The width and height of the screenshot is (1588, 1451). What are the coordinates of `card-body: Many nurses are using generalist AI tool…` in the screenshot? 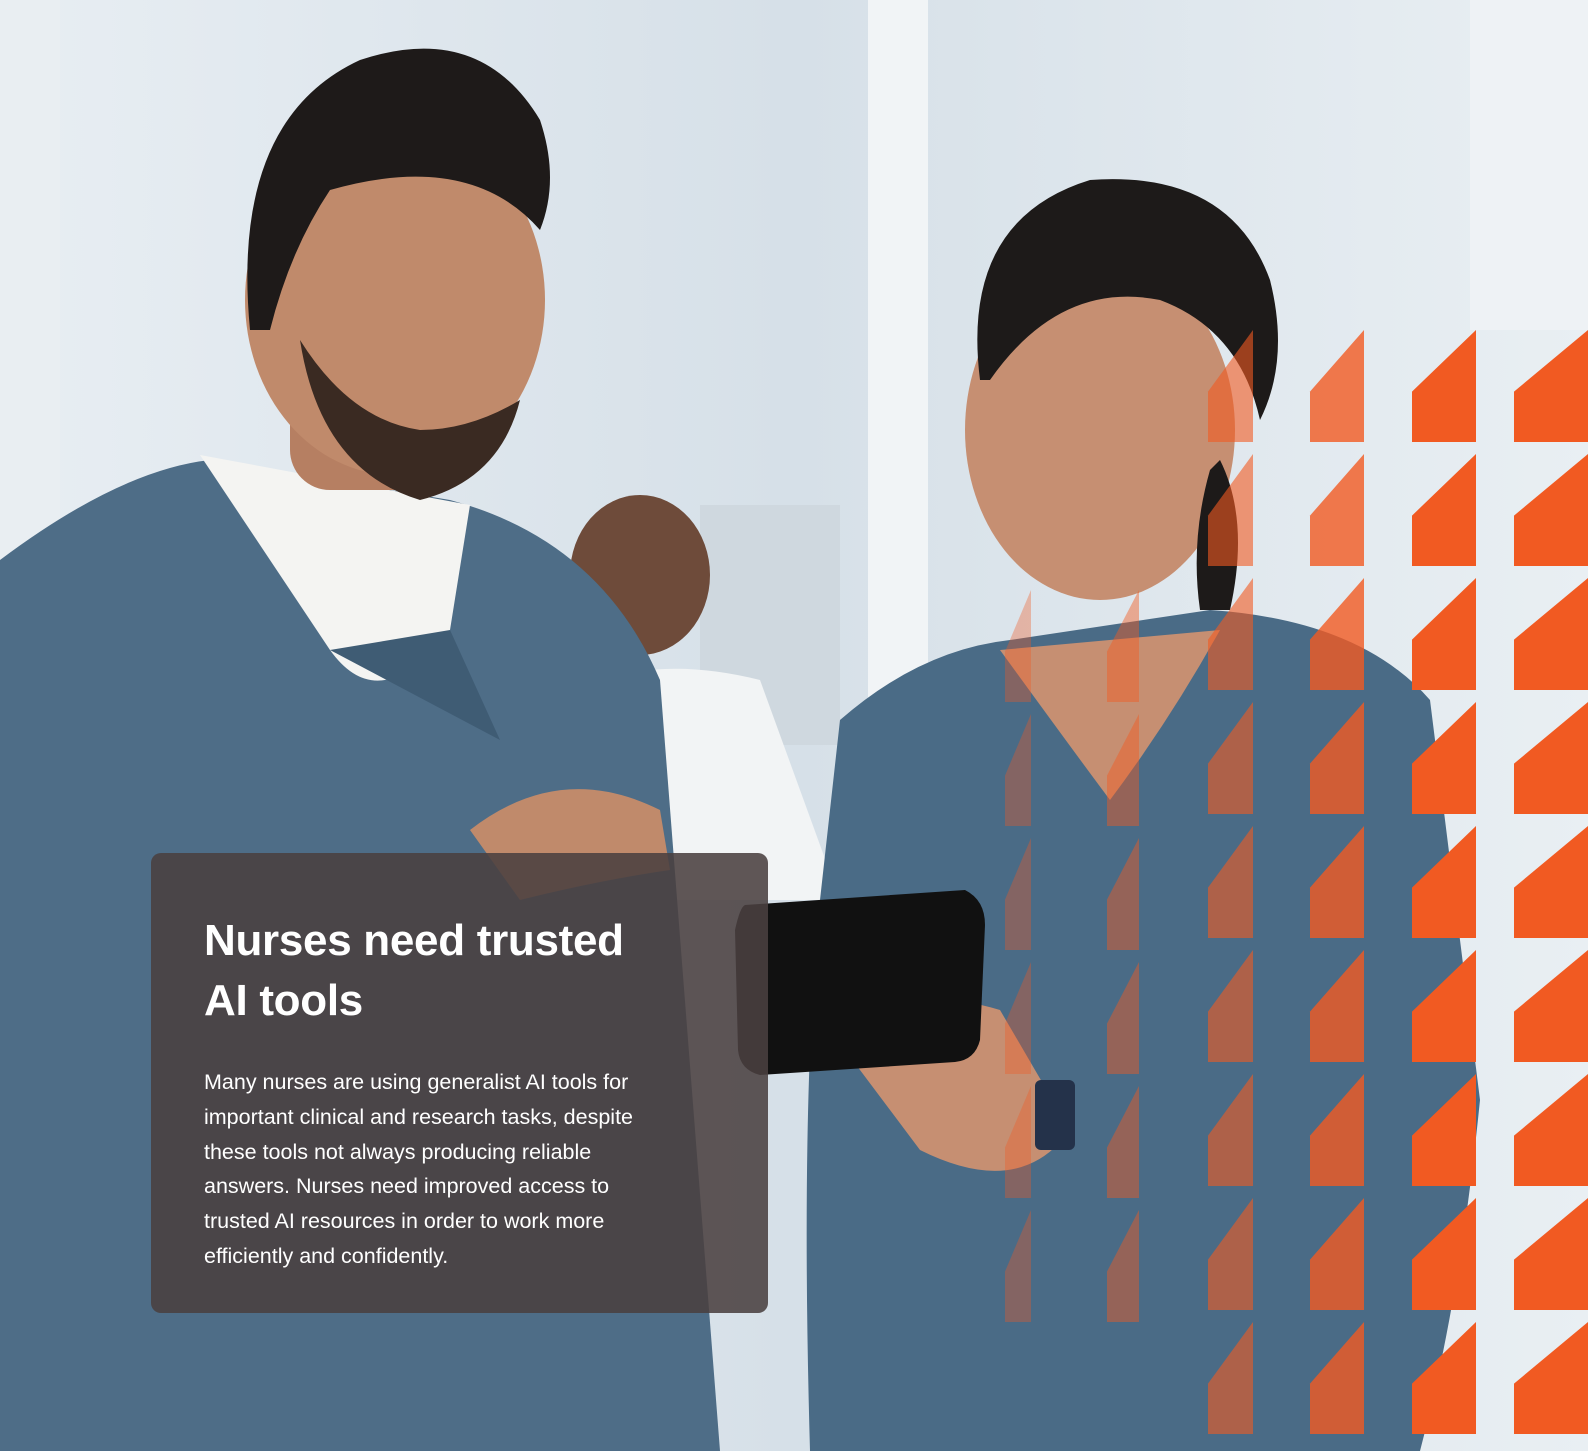 It's located at (419, 1169).